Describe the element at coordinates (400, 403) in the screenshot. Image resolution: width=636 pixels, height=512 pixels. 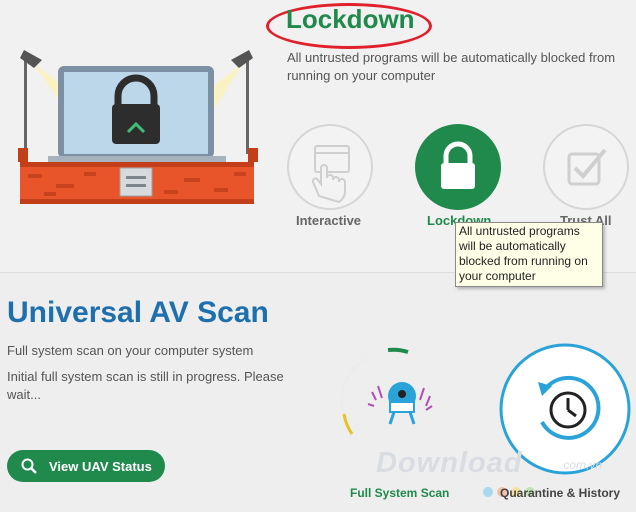
I see `scan-robot-icon` at that location.